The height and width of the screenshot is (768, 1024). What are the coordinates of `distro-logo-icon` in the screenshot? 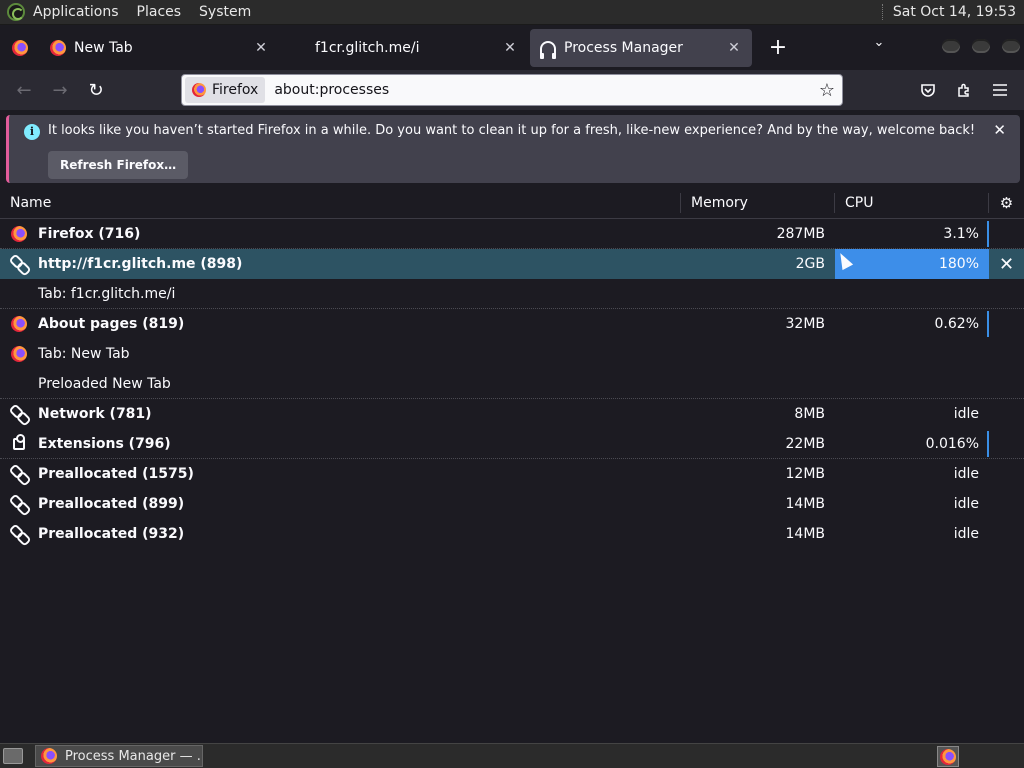 It's located at (16, 12).